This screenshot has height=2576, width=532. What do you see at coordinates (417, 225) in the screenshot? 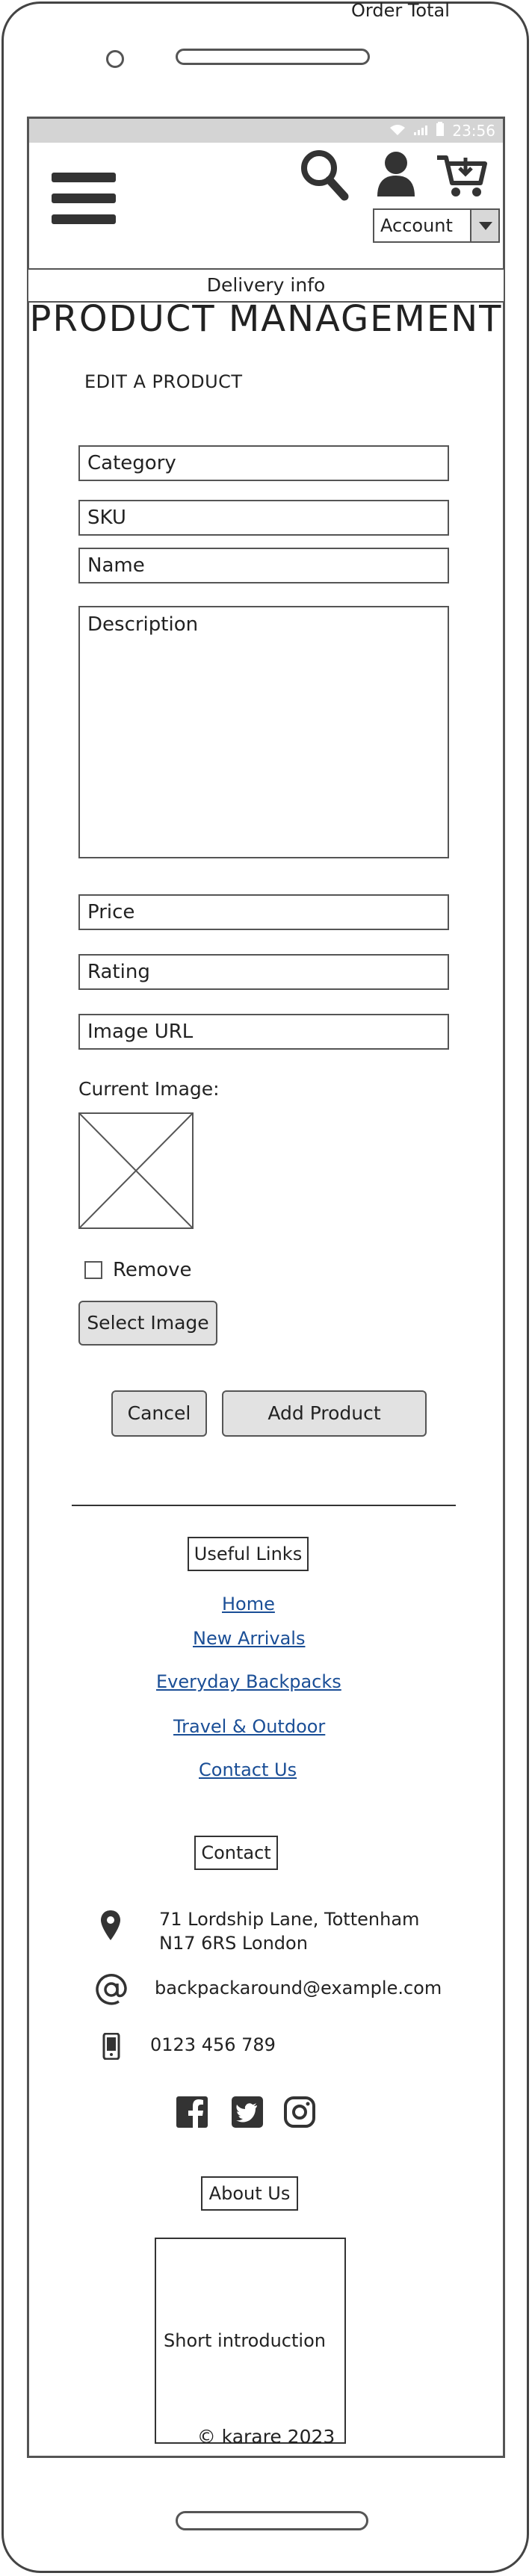
I see `account-dropdown-label: Account` at bounding box center [417, 225].